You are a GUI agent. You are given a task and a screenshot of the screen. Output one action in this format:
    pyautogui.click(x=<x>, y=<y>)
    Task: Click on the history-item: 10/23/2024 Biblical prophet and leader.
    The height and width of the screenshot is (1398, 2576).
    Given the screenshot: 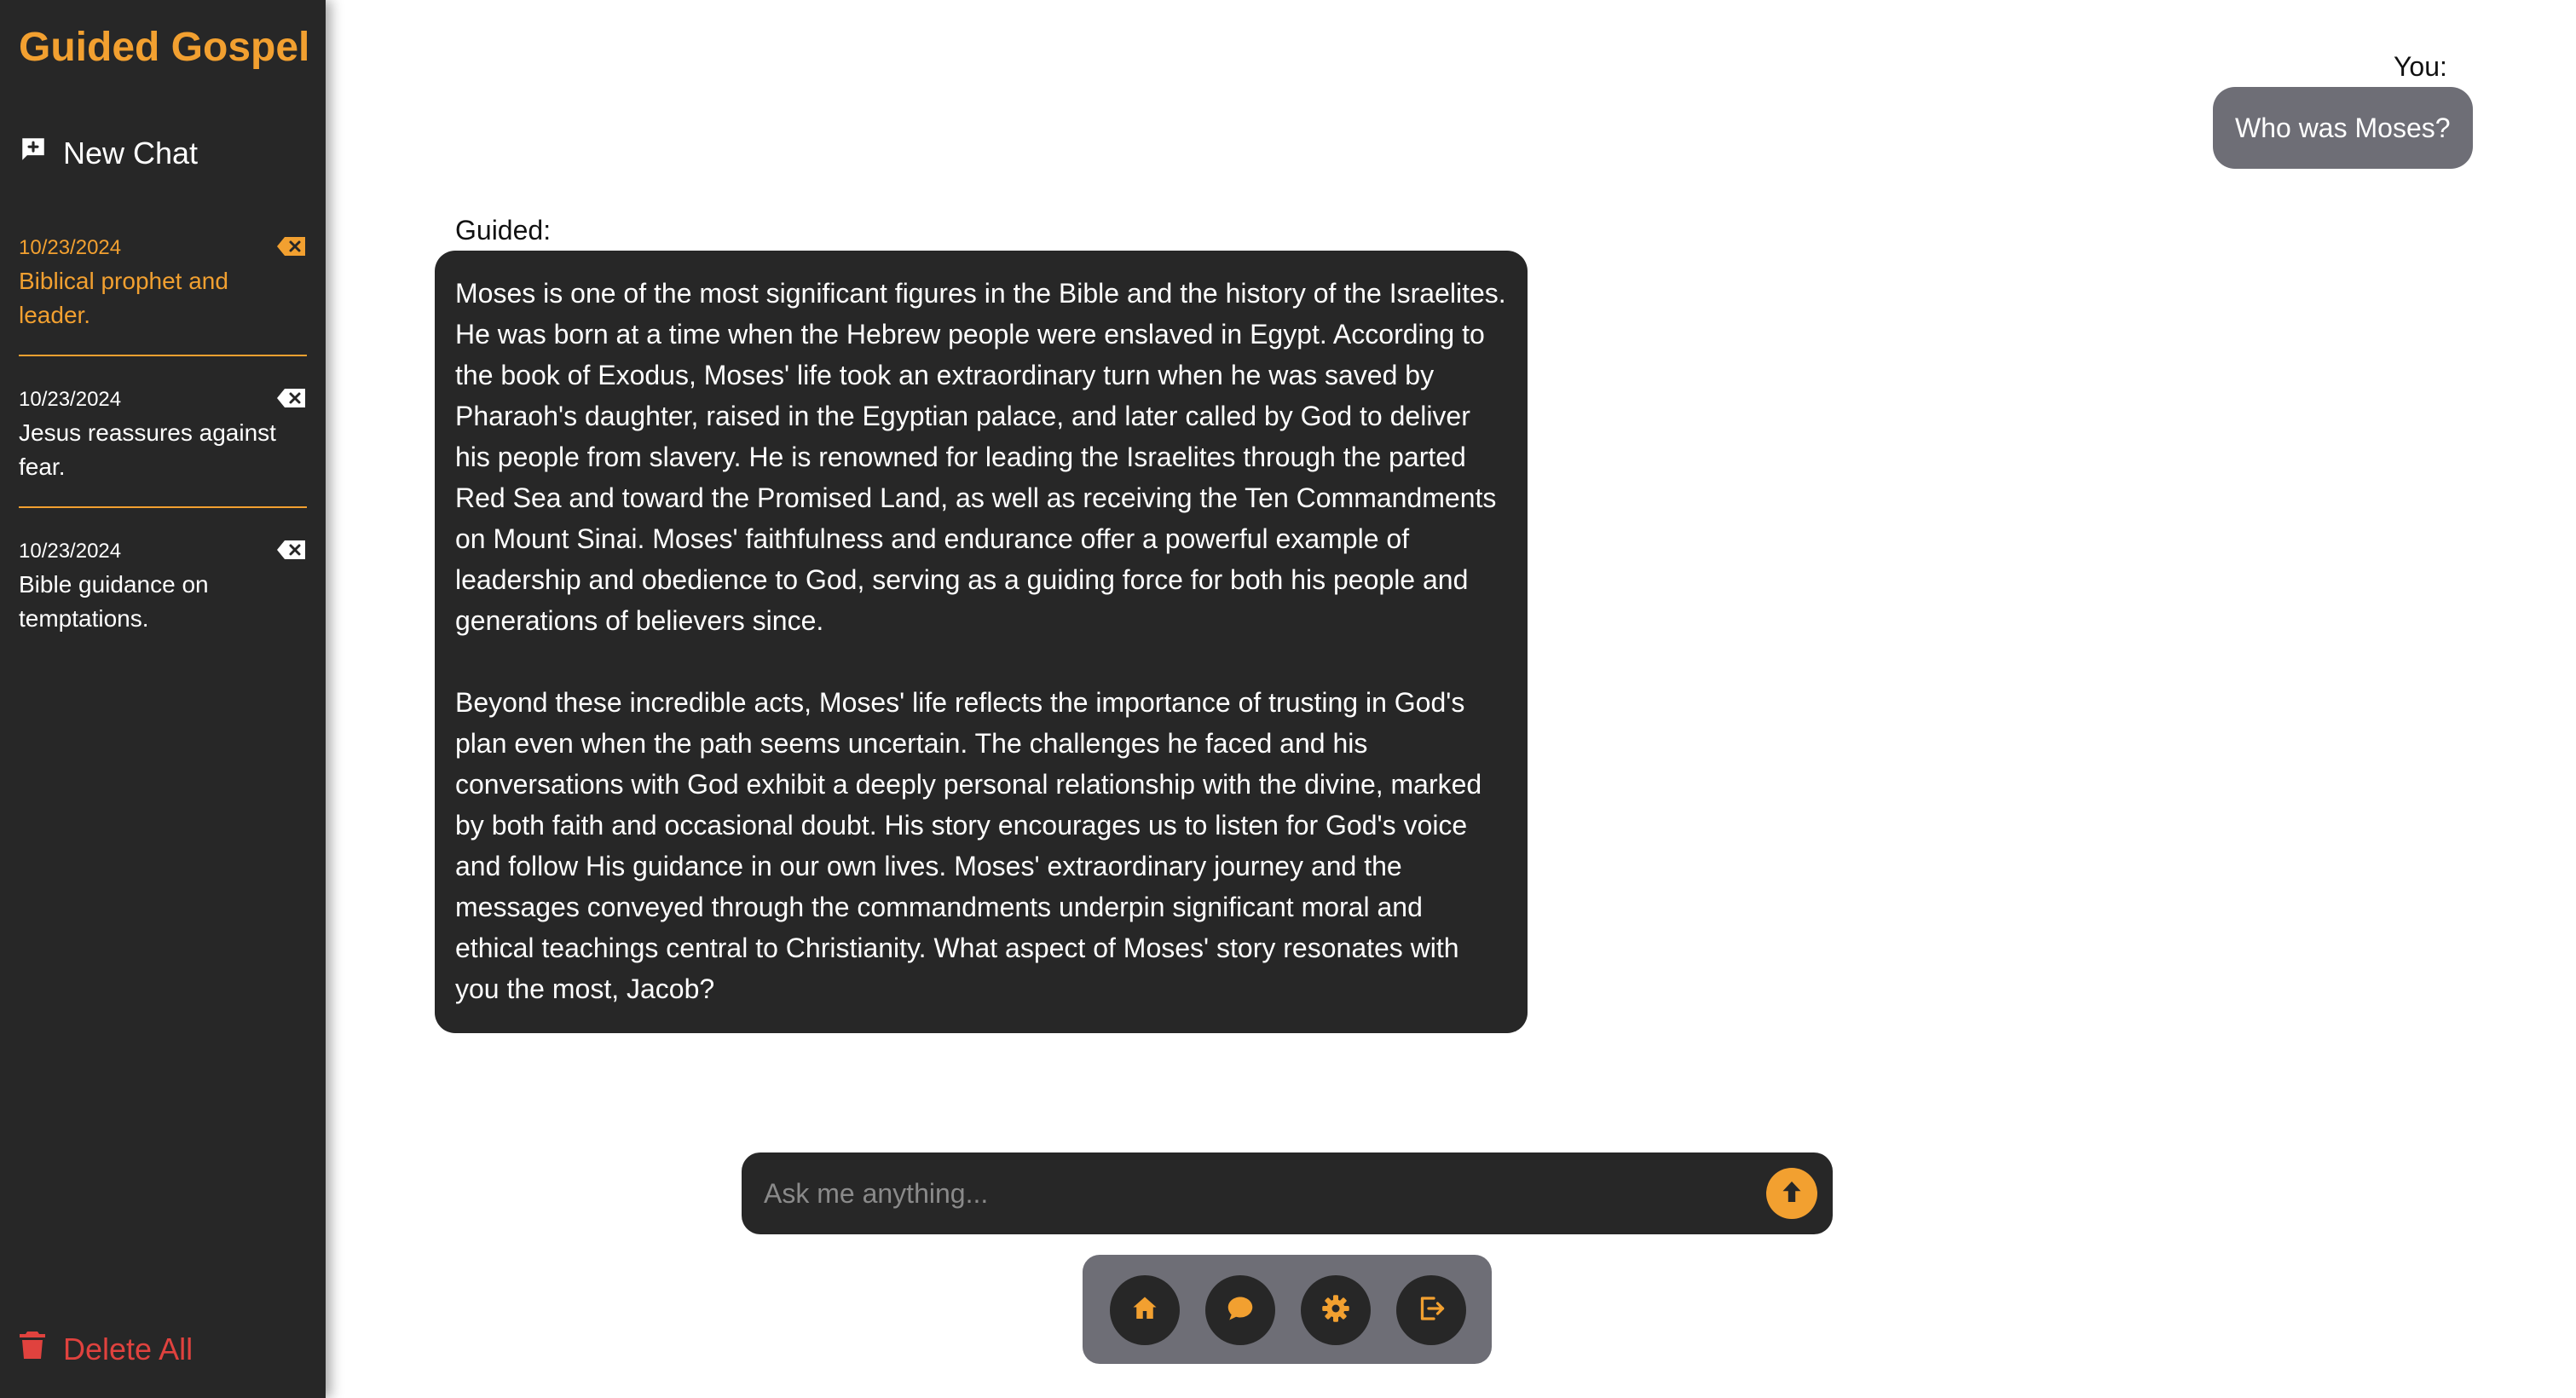 What is the action you would take?
    pyautogui.click(x=163, y=284)
    